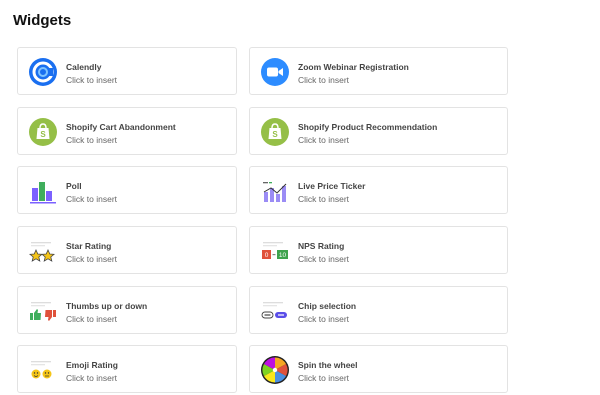 This screenshot has height=395, width=600. Describe the element at coordinates (127, 250) in the screenshot. I see `widget-card-star-rating: Star Rating Click to insert` at that location.